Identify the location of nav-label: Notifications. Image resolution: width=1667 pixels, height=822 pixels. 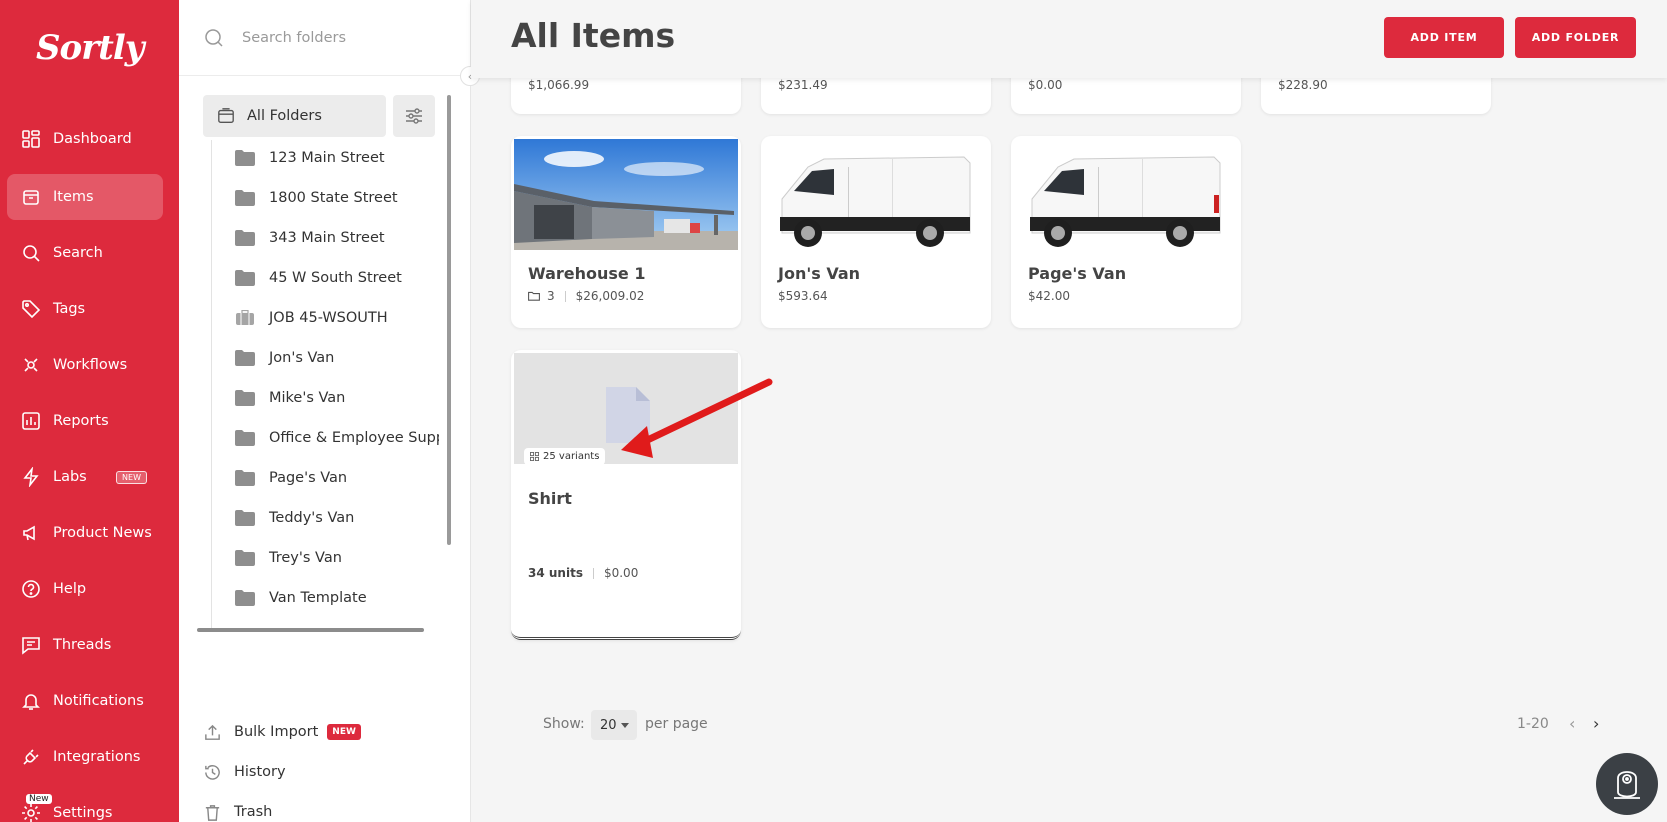
(98, 701).